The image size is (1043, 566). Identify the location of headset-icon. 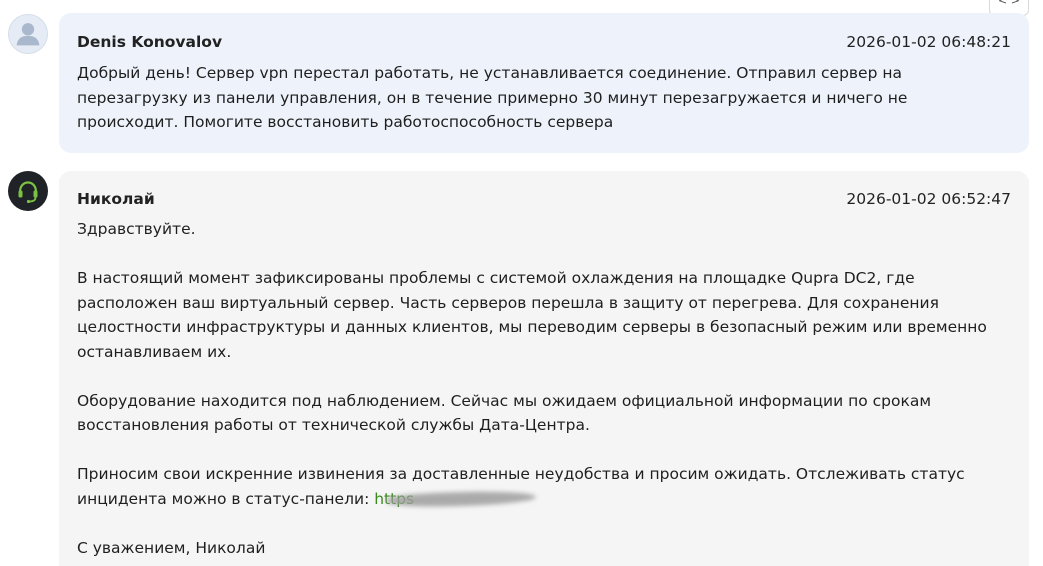
(28, 192).